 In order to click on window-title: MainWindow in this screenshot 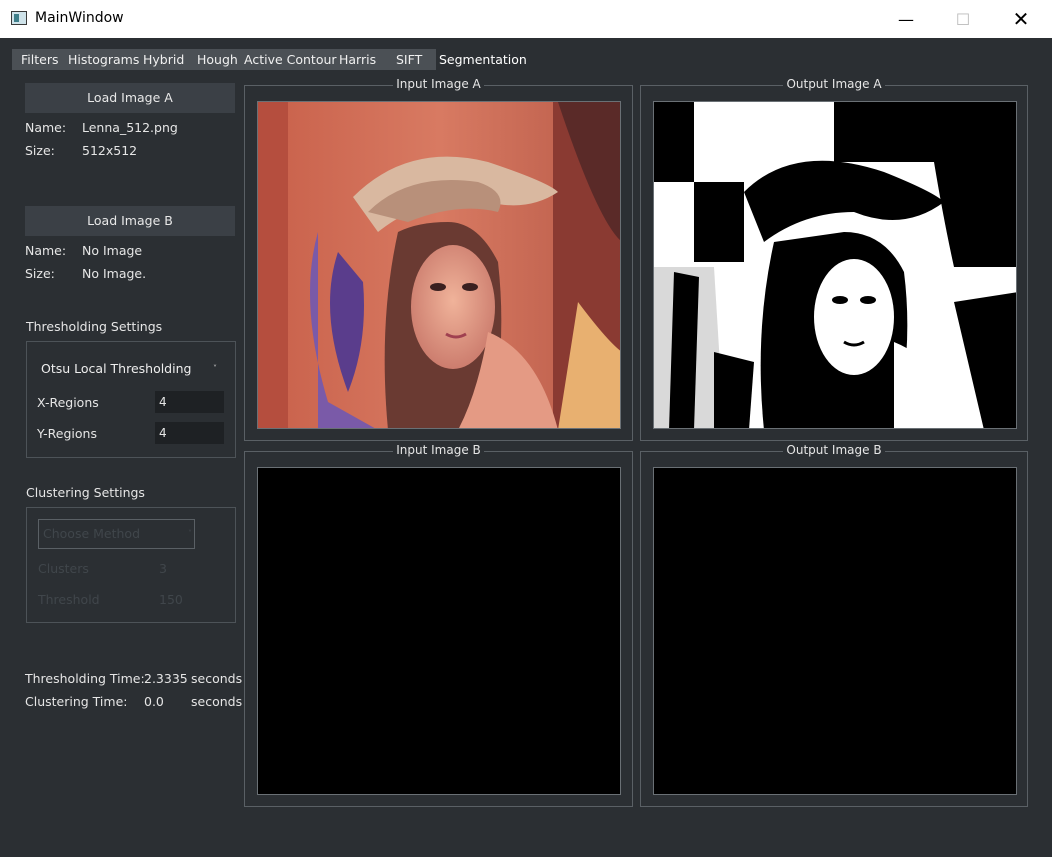, I will do `click(79, 18)`.